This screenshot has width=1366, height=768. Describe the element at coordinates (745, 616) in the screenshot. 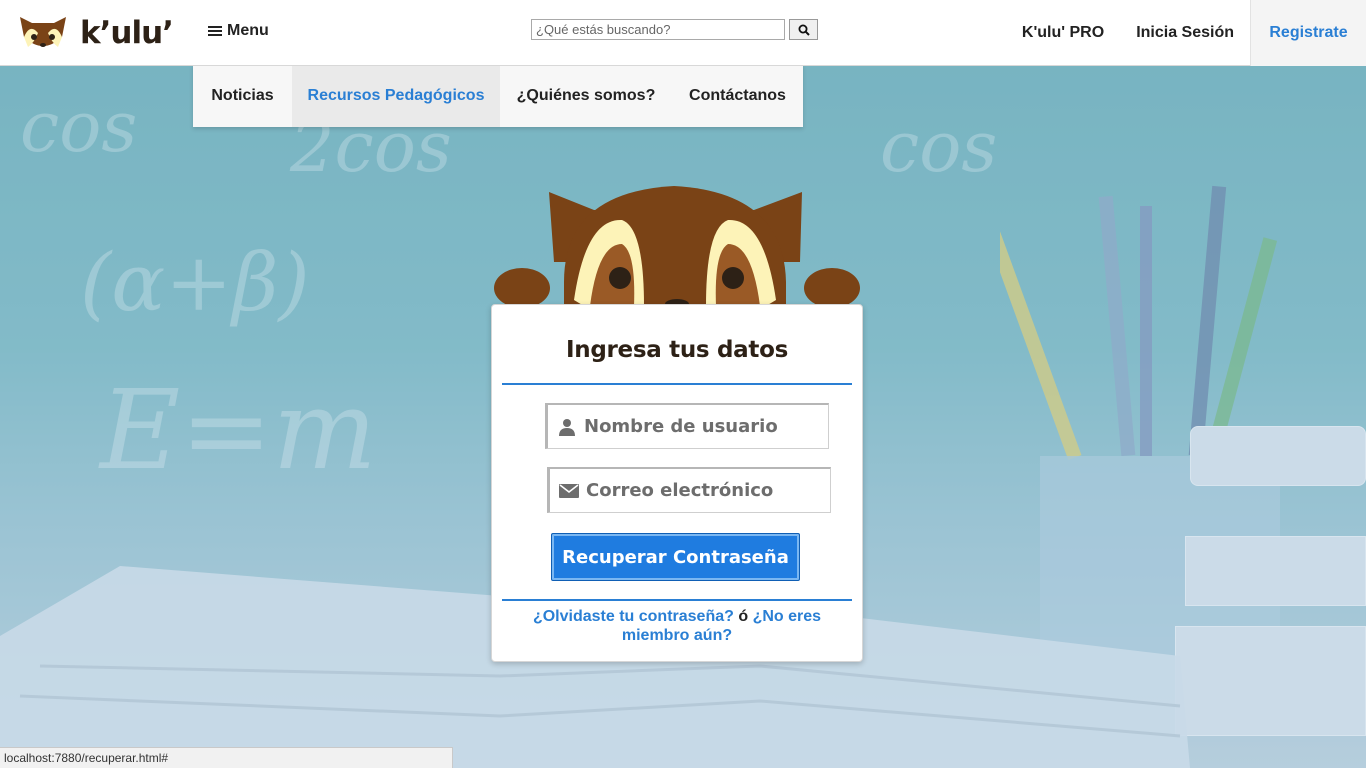

I see `link-separator: ó` at that location.